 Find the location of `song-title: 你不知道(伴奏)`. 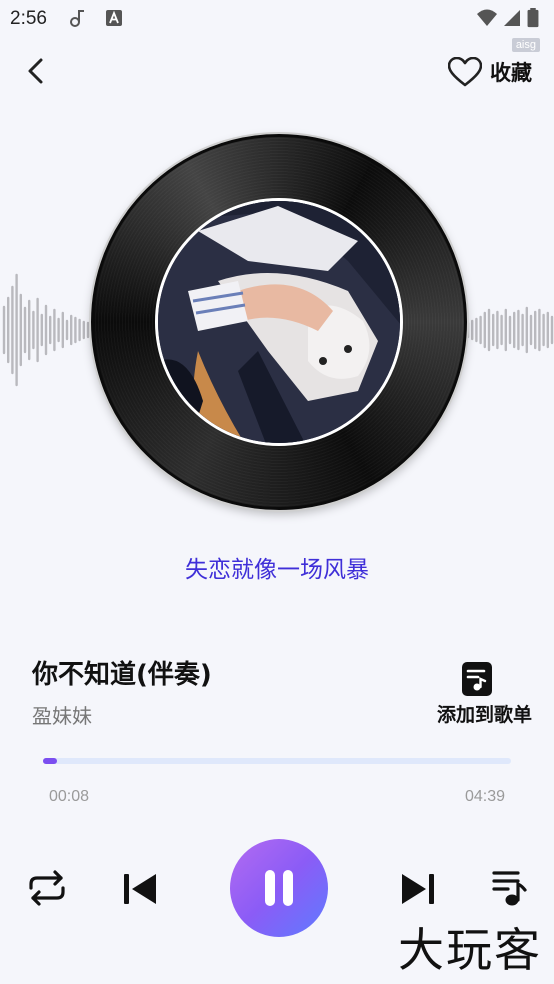

song-title: 你不知道(伴奏) is located at coordinates (122, 675).